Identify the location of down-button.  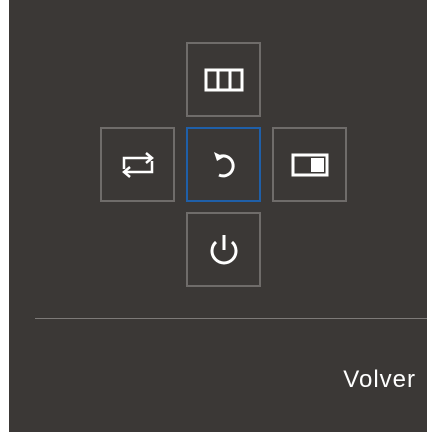
(223, 249).